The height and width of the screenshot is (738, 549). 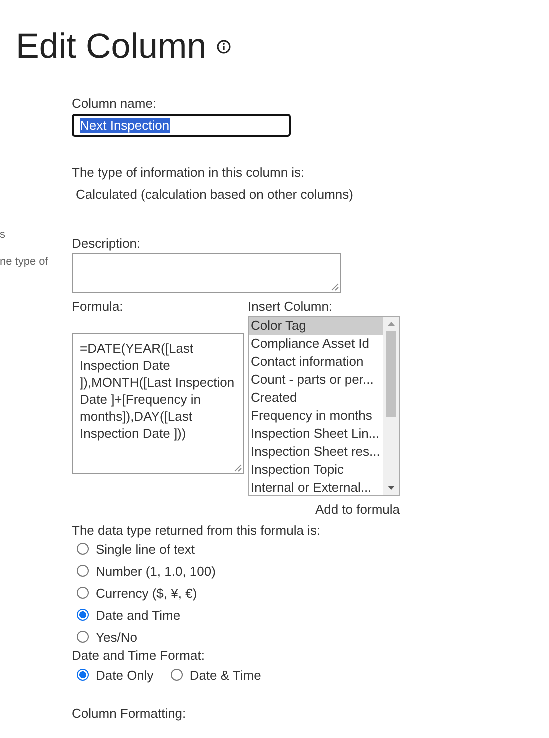 I want to click on radio-label: Currency ($, ¥, €), so click(x=147, y=593).